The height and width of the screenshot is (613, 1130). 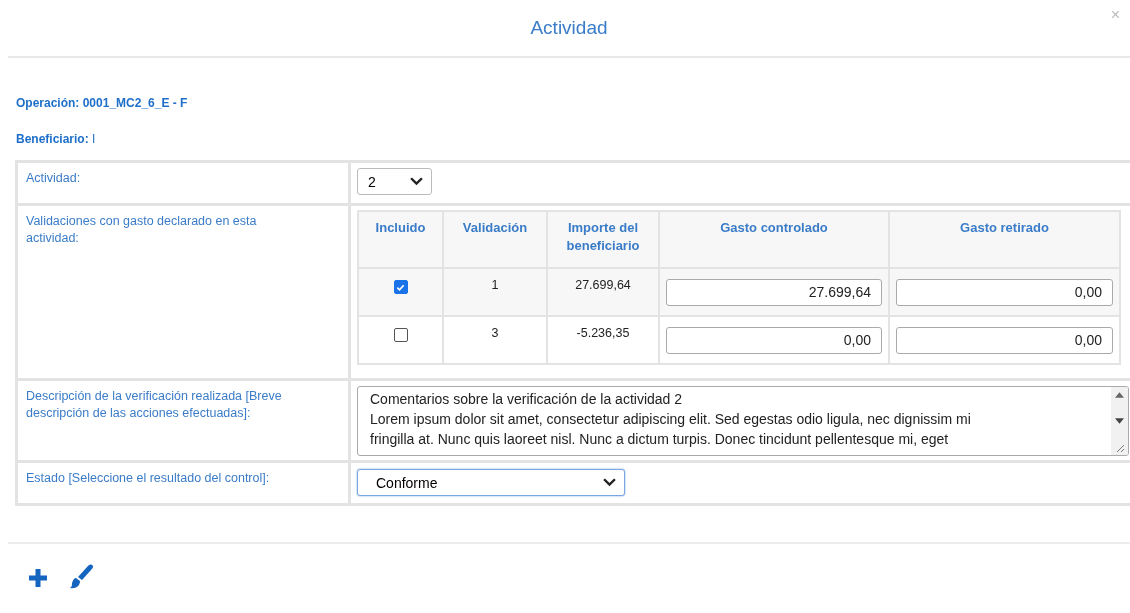 What do you see at coordinates (154, 404) in the screenshot?
I see `field-label: Descripción de la verificación realizada [Breve descripción de las acciones efectuadas]:` at bounding box center [154, 404].